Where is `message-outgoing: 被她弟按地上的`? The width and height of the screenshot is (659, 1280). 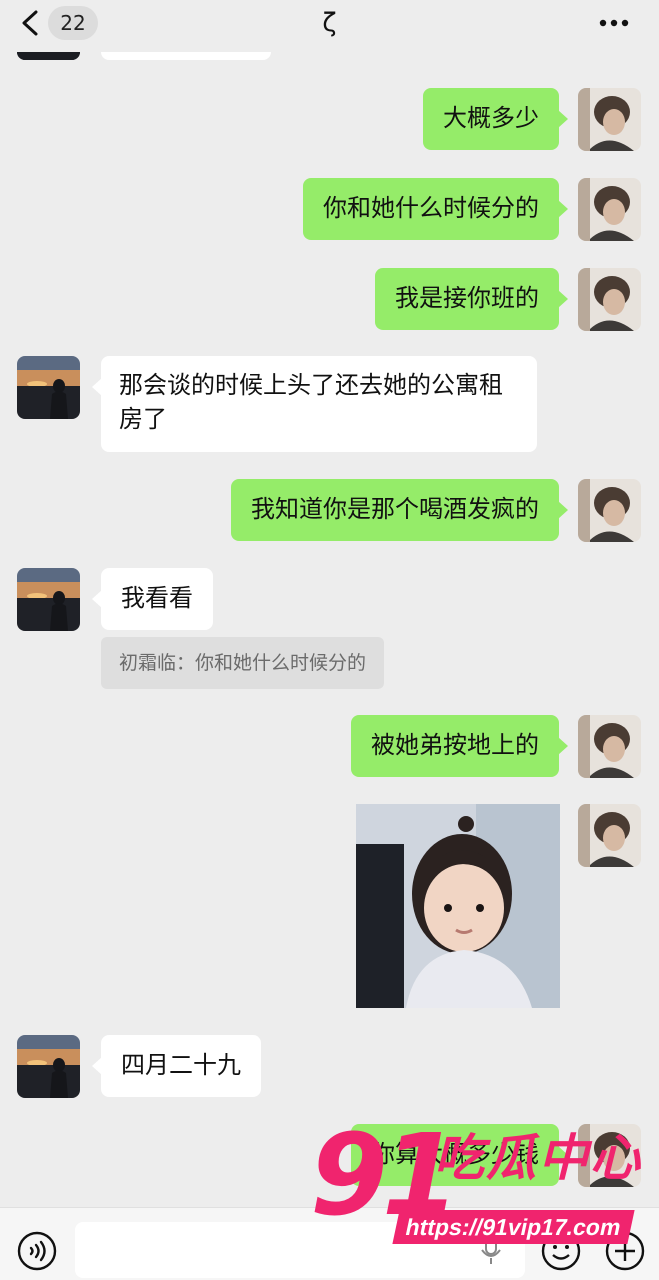
message-outgoing: 被她弟按地上的 is located at coordinates (459, 746).